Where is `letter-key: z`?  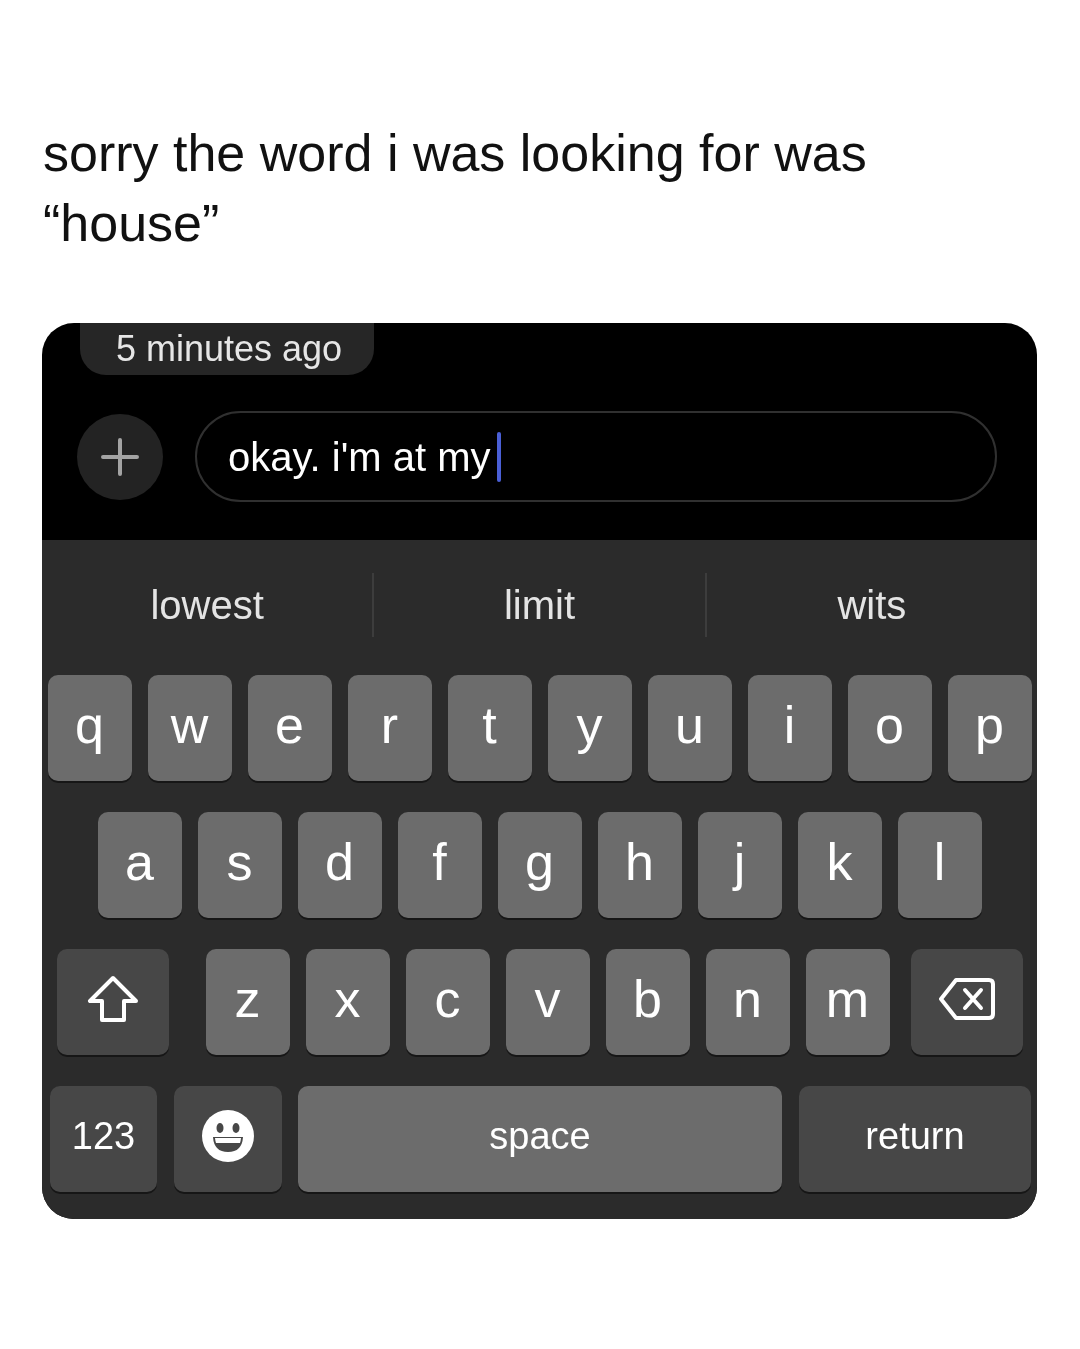
letter-key: z is located at coordinates (247, 1002).